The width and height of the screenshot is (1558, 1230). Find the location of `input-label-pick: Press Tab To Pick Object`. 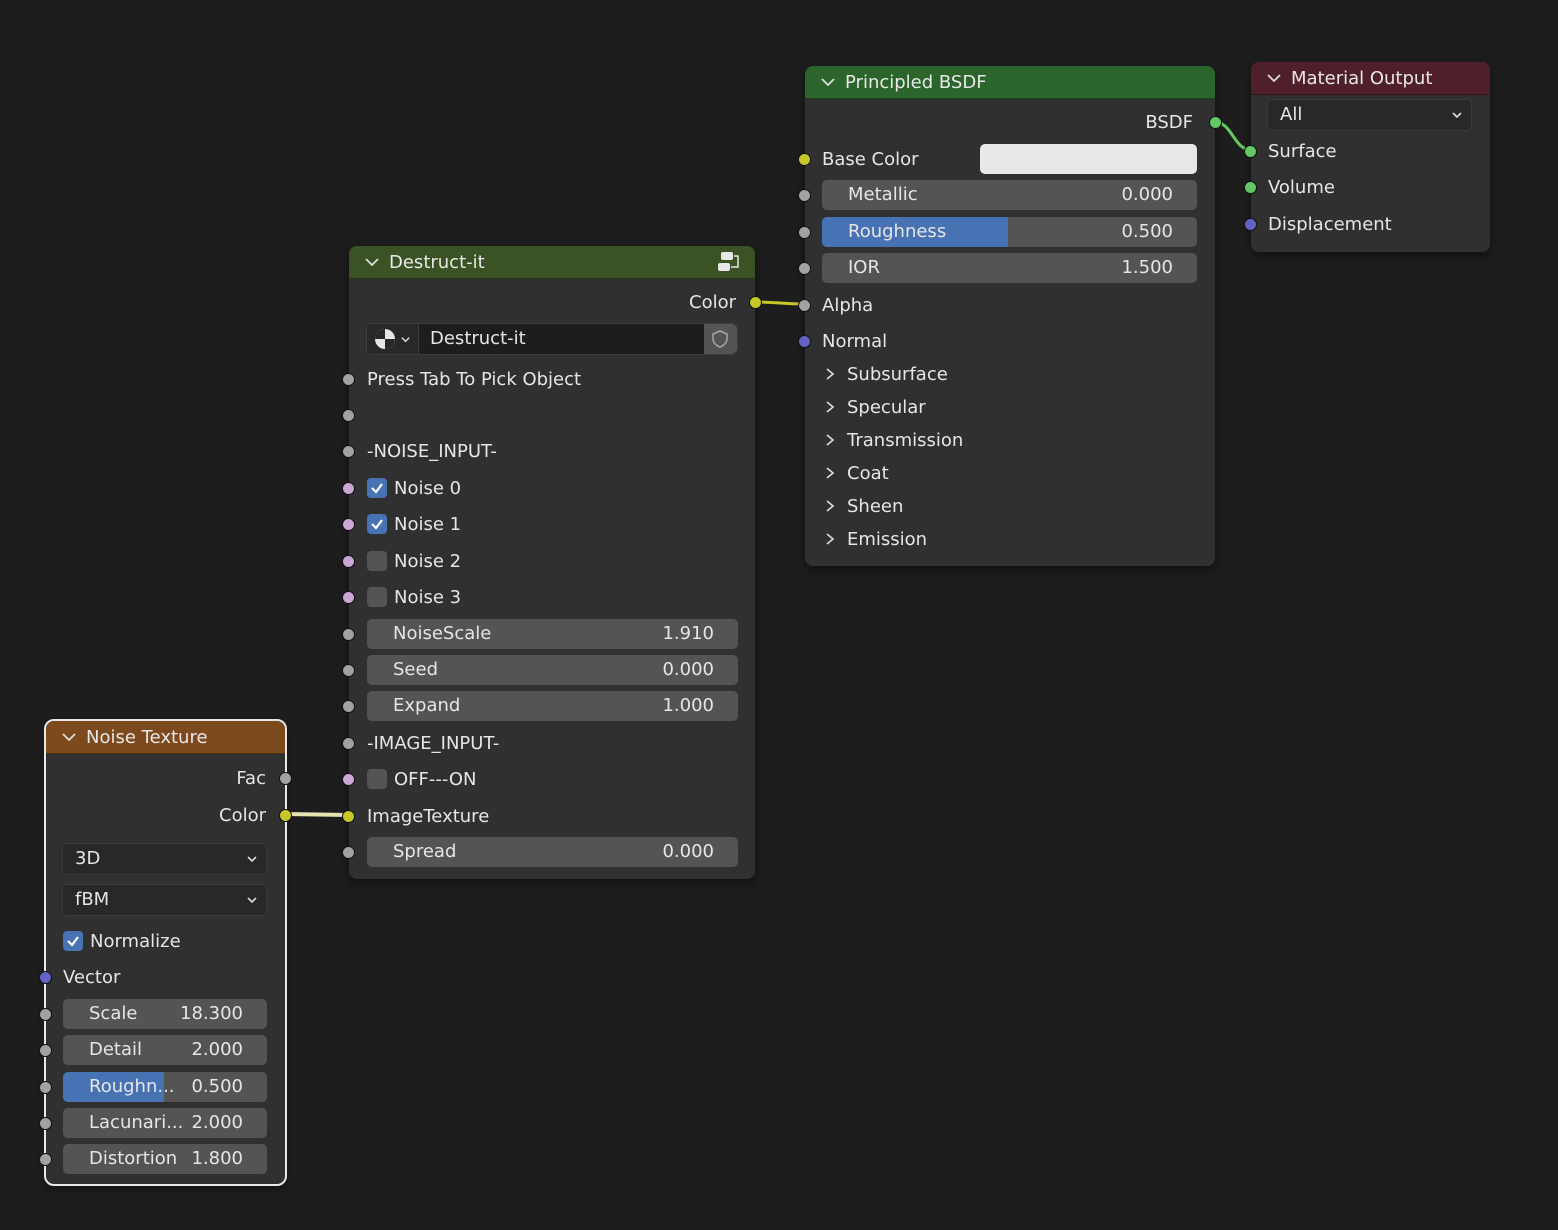

input-label-pick: Press Tab To Pick Object is located at coordinates (474, 379).